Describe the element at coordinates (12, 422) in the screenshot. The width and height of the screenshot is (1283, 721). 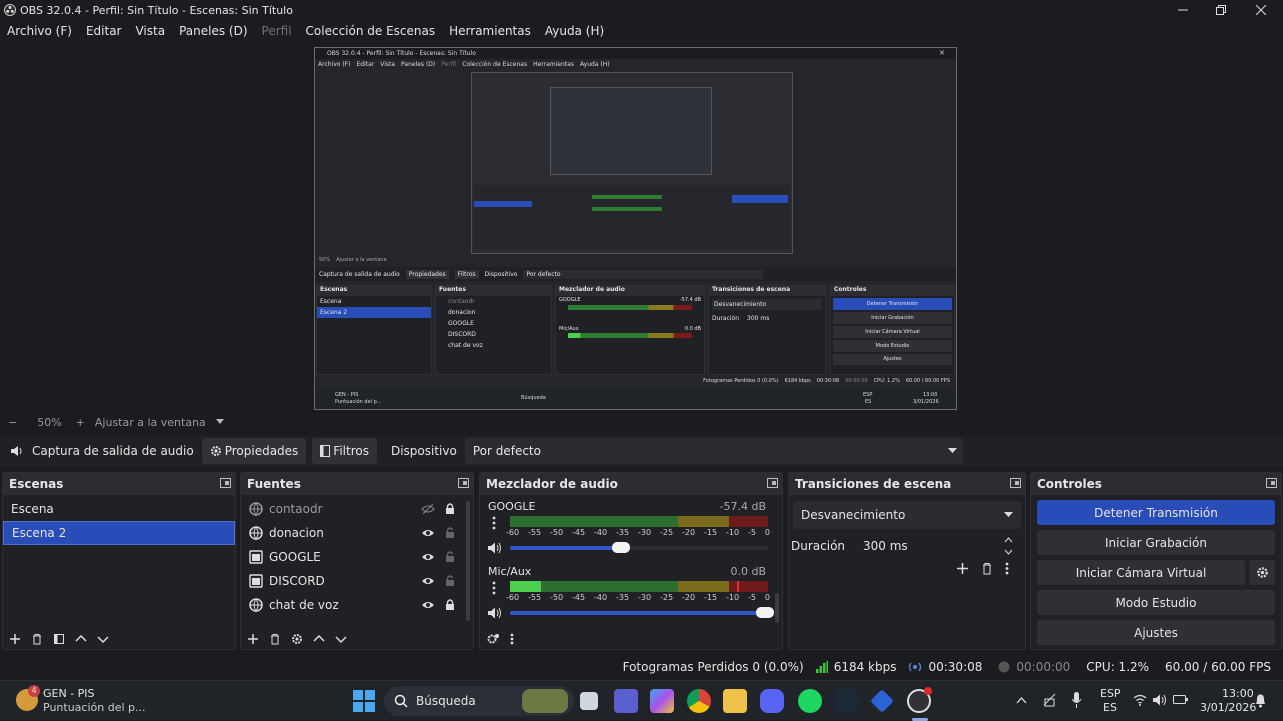
I see `zoom-out-button: −` at that location.